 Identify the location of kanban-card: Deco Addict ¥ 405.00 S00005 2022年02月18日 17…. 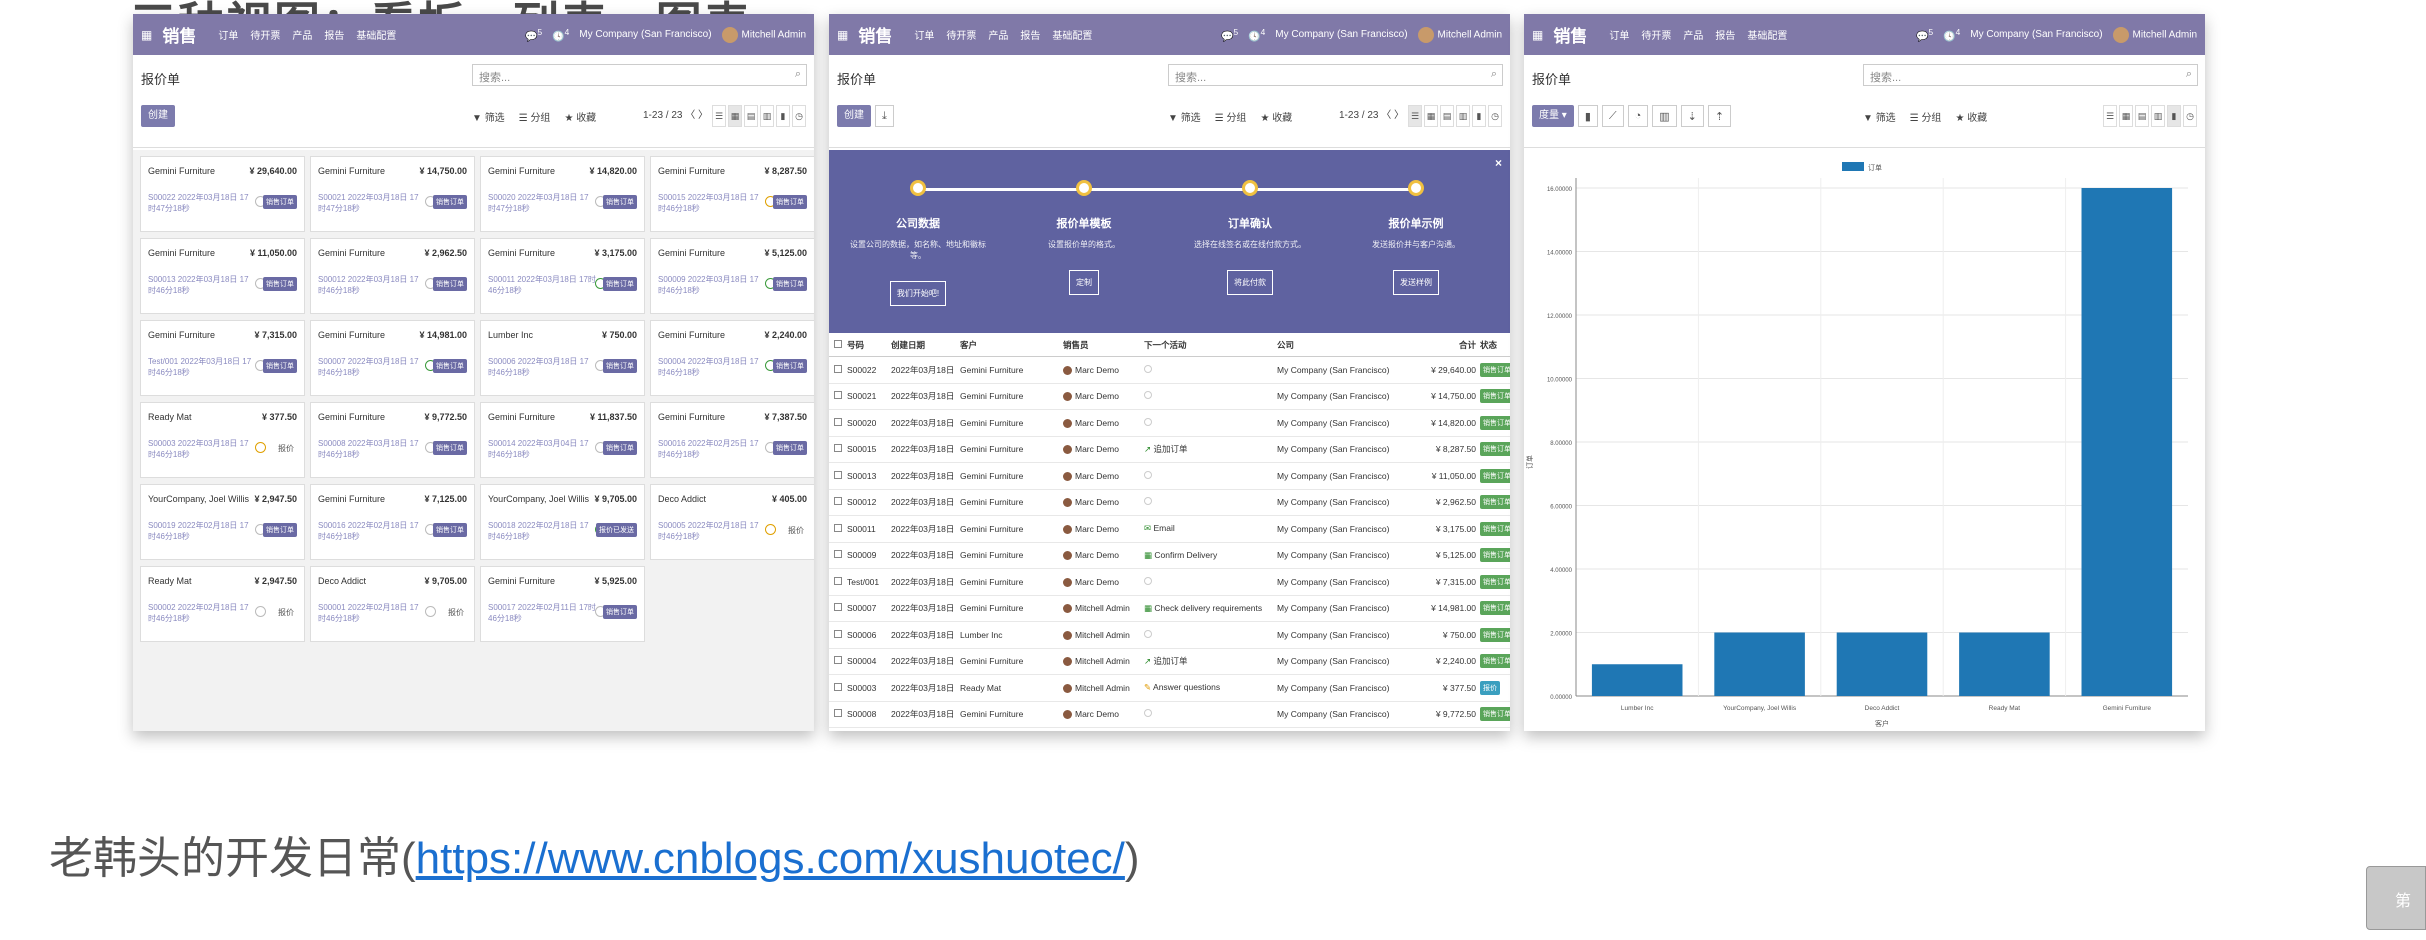
(732, 522).